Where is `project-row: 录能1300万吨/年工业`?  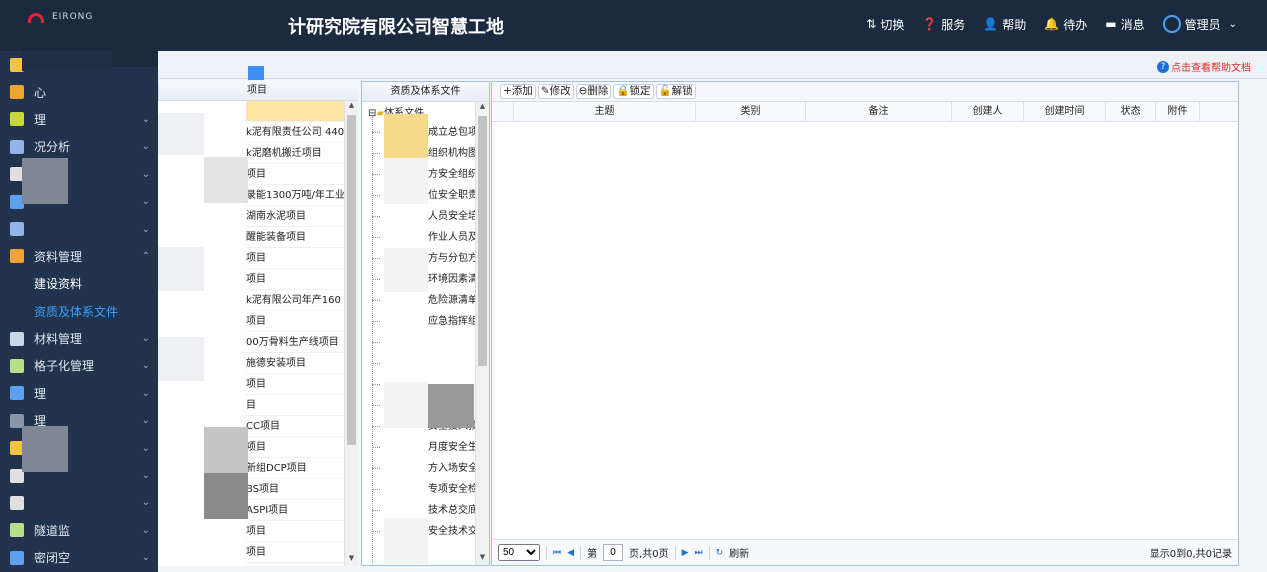
project-row: 录能1300万吨/年工业 is located at coordinates (295, 195).